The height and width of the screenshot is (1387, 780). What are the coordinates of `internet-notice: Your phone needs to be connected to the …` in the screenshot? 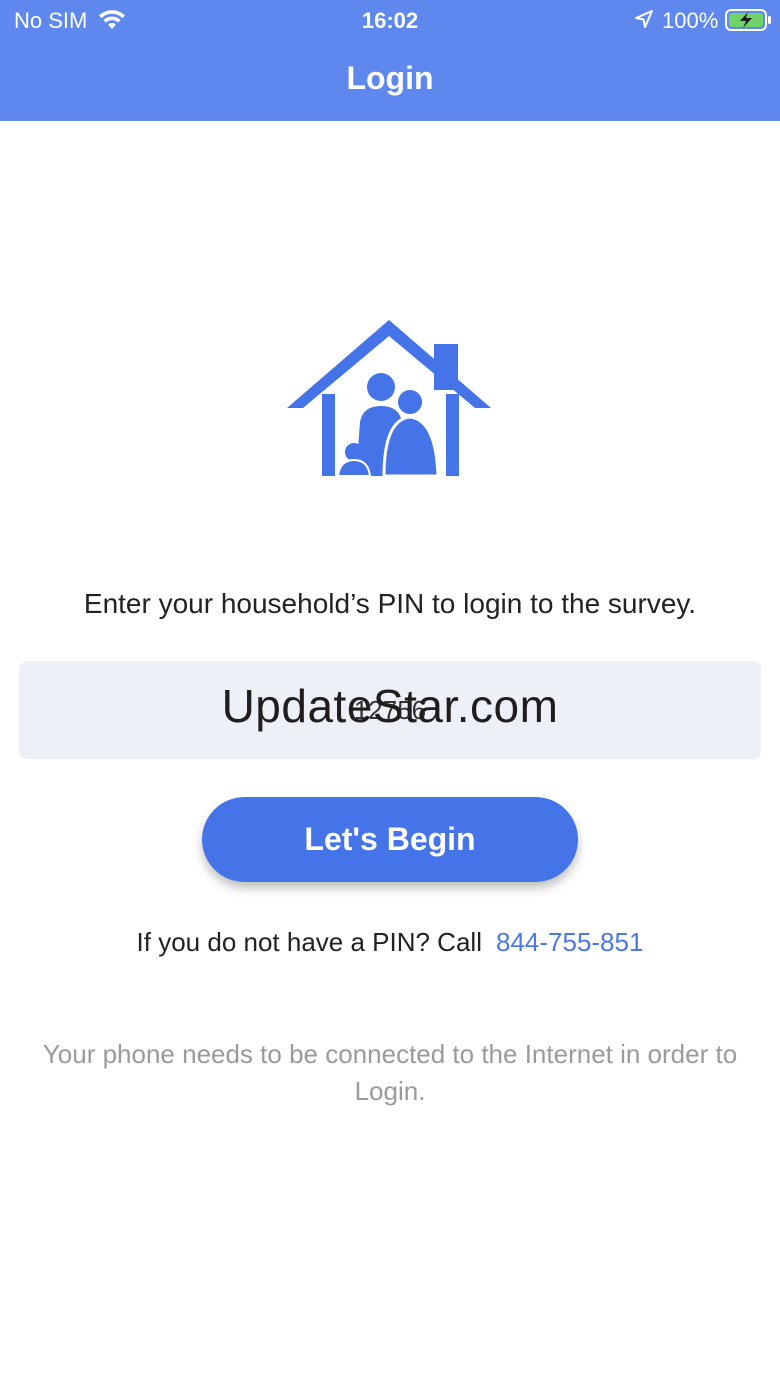 It's located at (390, 1072).